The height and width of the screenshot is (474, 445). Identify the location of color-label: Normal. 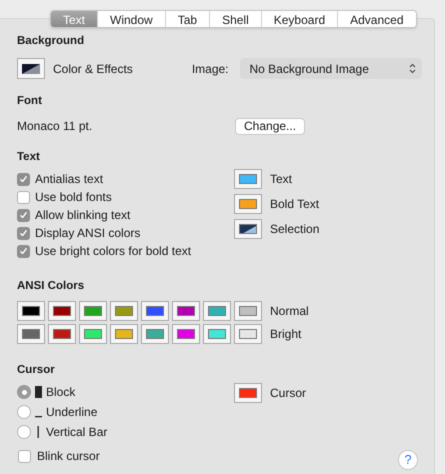
(289, 311).